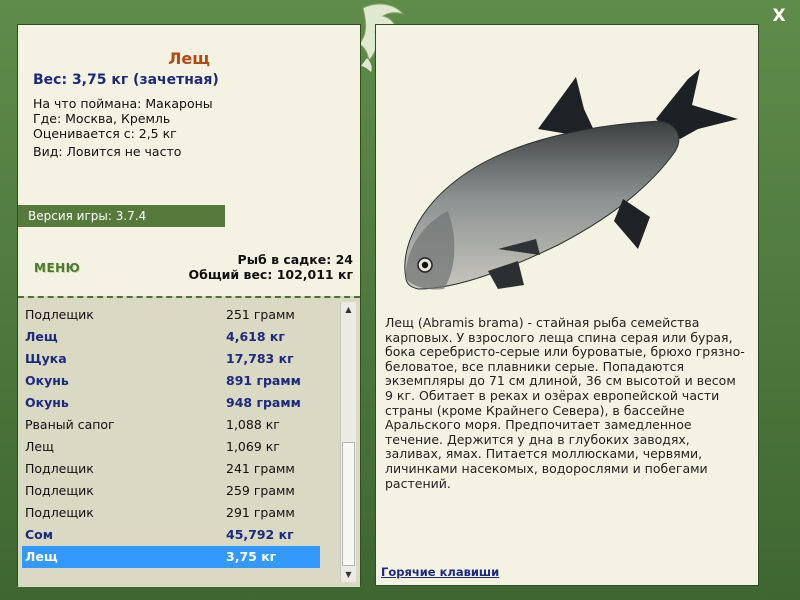  Describe the element at coordinates (271, 274) in the screenshot. I see `total-weight-label: Общий вес: 102,011 кг` at that location.